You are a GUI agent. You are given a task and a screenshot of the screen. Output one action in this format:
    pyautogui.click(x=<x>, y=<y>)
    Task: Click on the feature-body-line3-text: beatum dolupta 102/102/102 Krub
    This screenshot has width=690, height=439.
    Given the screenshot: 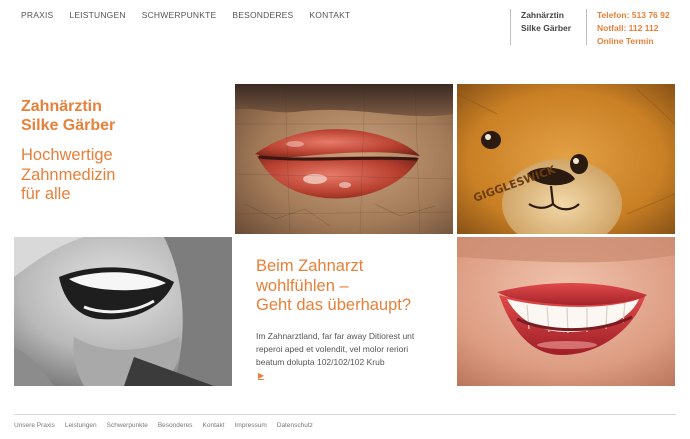 What is the action you would take?
    pyautogui.click(x=320, y=361)
    